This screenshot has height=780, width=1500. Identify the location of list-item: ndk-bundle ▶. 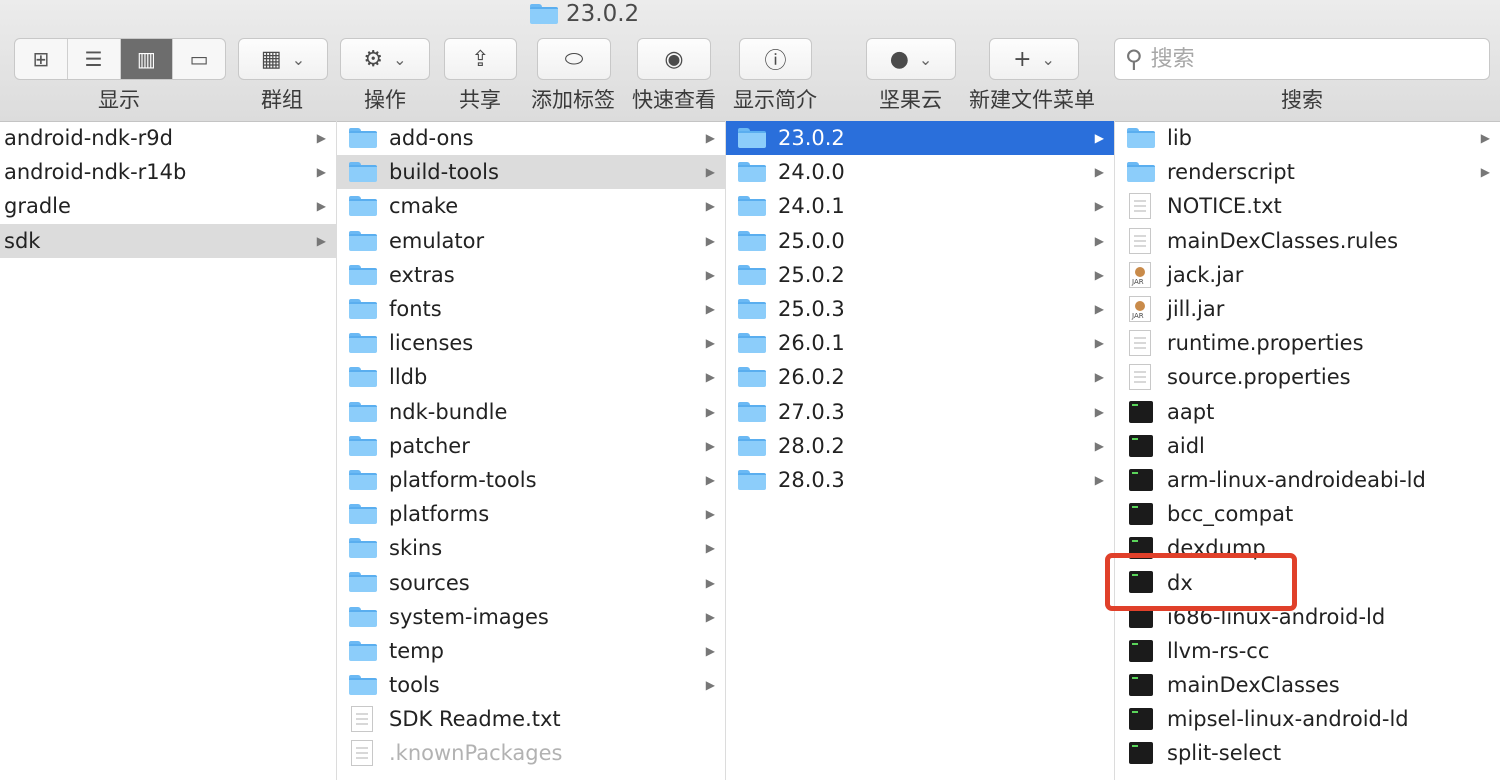
(531, 412).